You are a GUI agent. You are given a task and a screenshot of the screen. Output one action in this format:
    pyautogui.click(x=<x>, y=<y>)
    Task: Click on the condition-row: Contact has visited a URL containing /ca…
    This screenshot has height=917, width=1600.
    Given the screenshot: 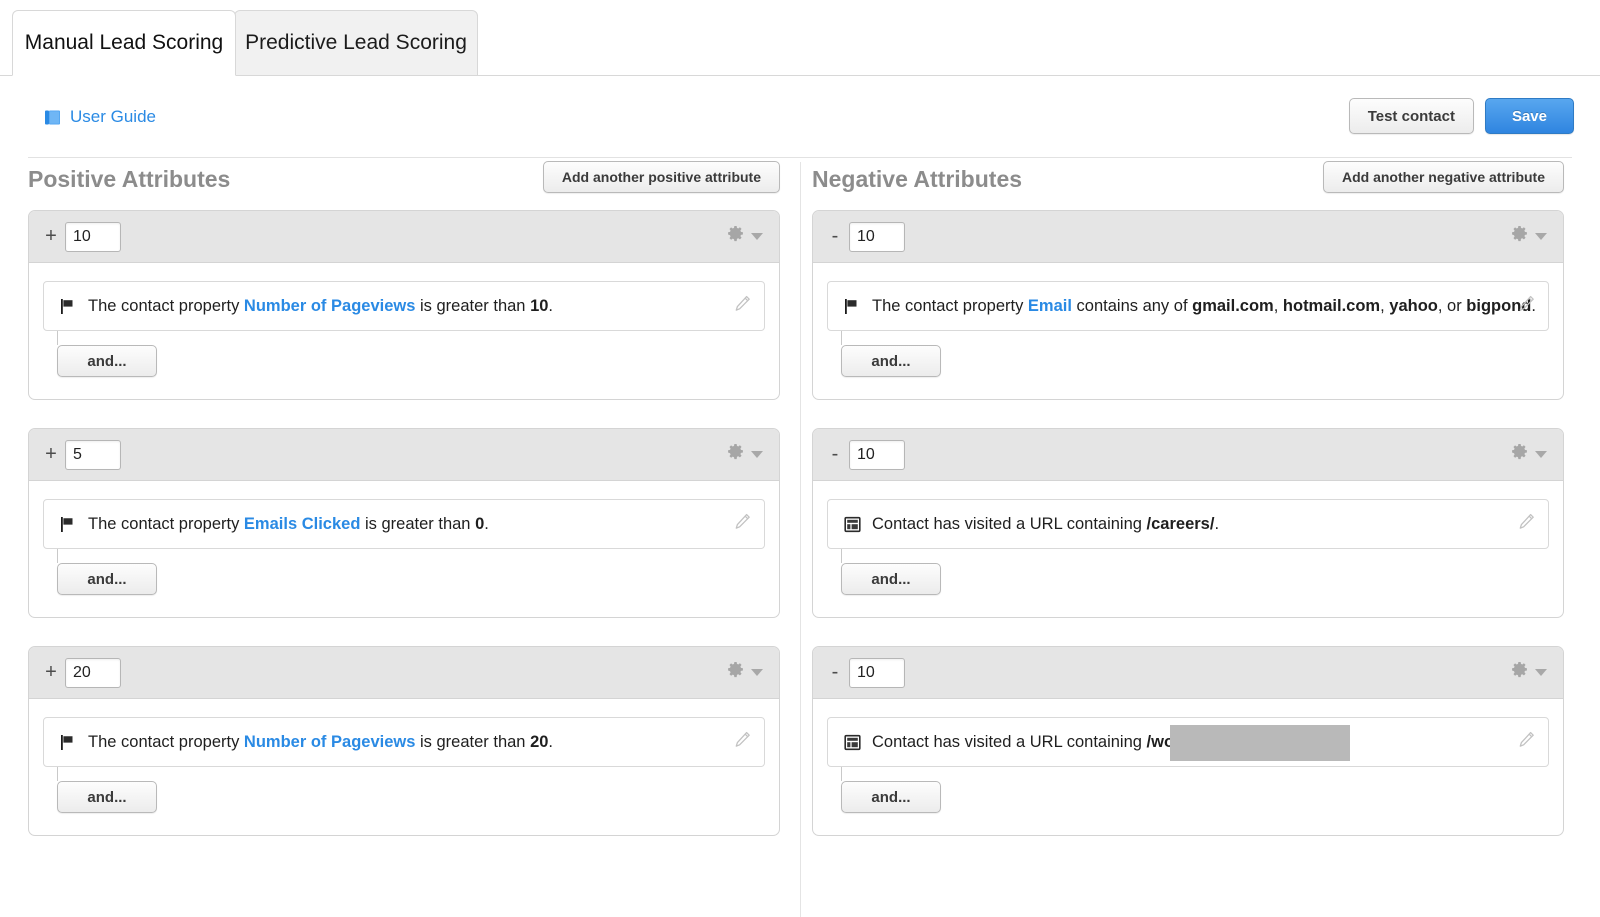 What is the action you would take?
    pyautogui.click(x=1188, y=524)
    